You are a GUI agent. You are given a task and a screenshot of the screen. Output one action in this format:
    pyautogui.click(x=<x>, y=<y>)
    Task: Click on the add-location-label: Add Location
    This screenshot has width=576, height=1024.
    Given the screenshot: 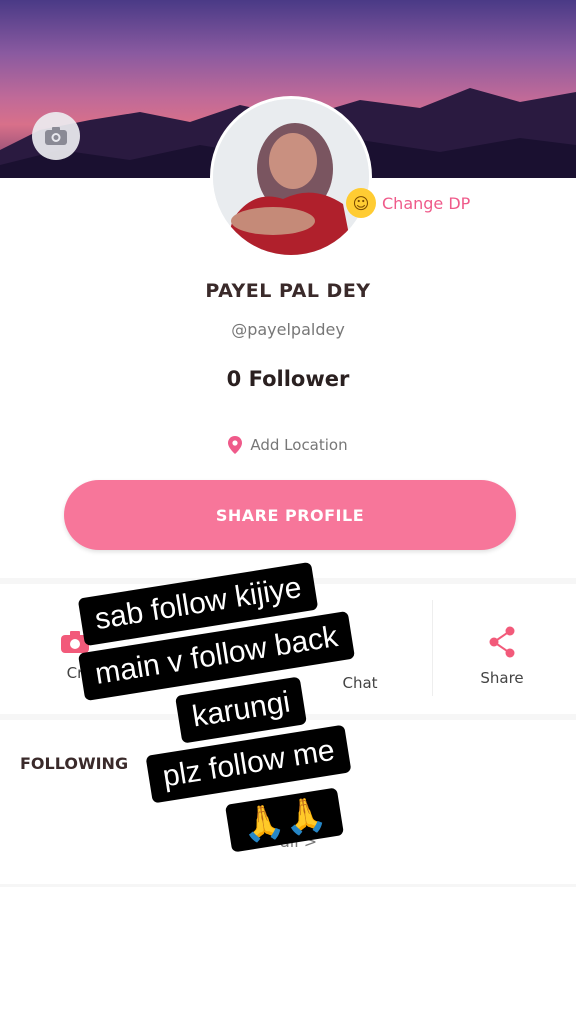 What is the action you would take?
    pyautogui.click(x=299, y=445)
    